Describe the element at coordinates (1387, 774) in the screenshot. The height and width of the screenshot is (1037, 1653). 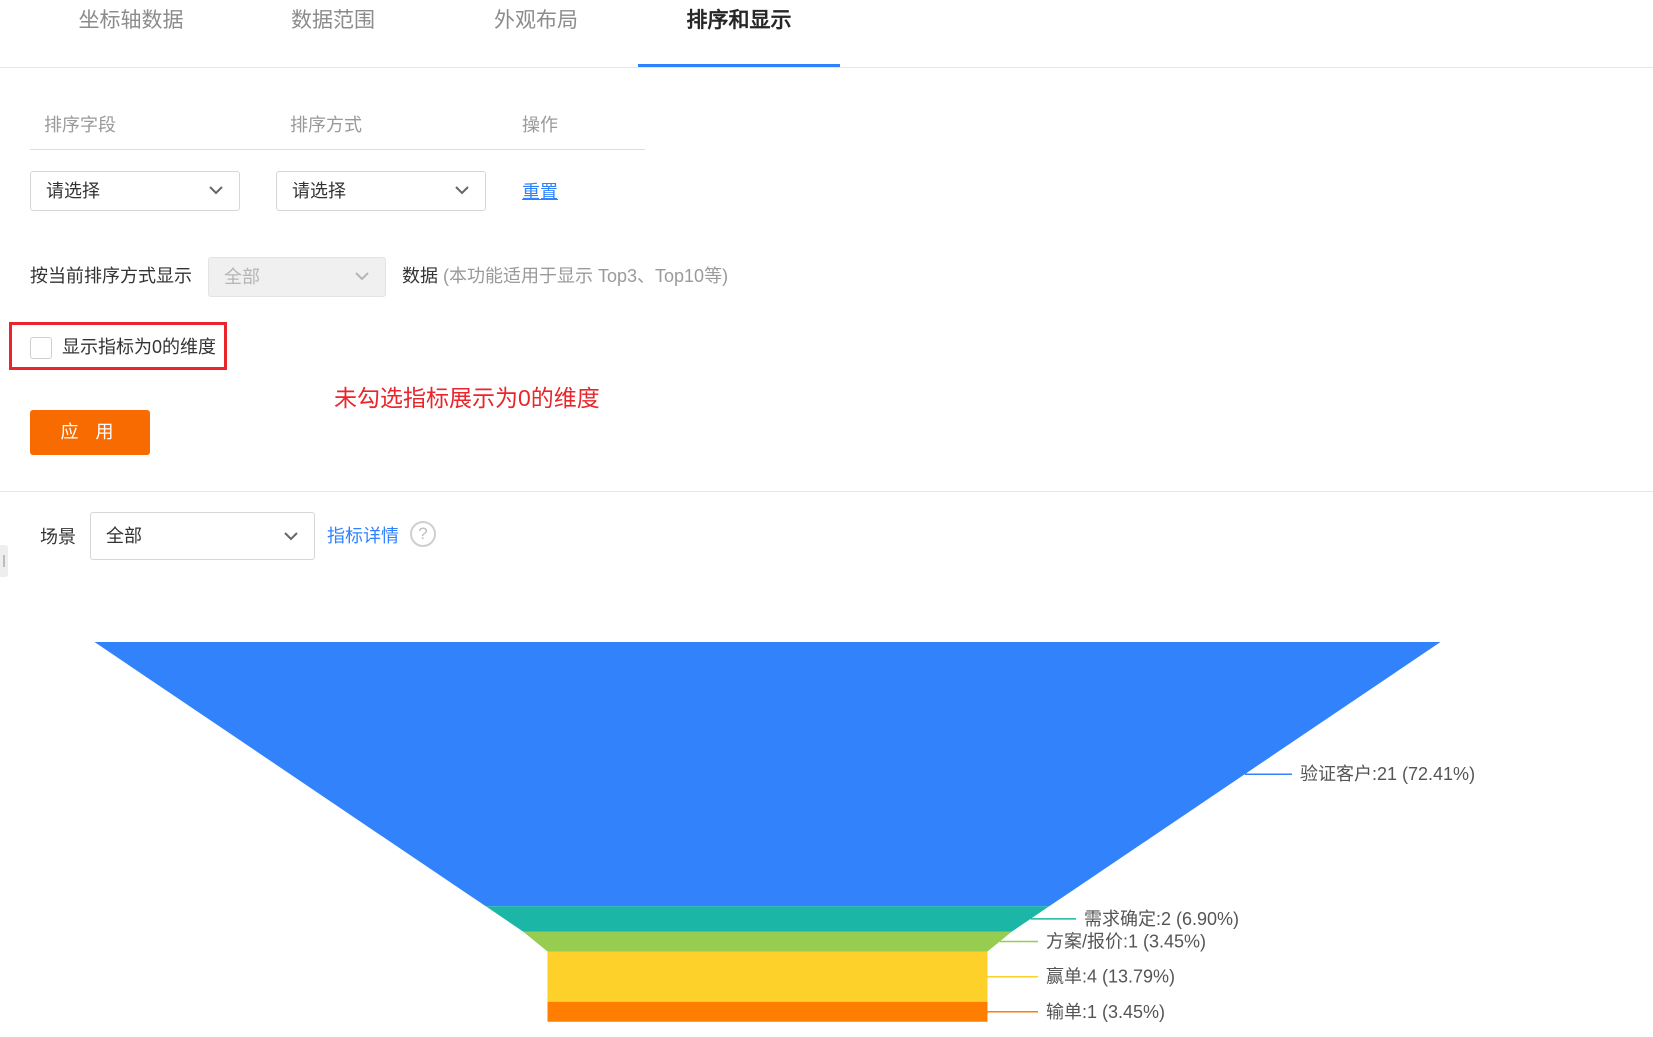
I see `funnel-data-label: 验证客户:21 (72.41%)` at that location.